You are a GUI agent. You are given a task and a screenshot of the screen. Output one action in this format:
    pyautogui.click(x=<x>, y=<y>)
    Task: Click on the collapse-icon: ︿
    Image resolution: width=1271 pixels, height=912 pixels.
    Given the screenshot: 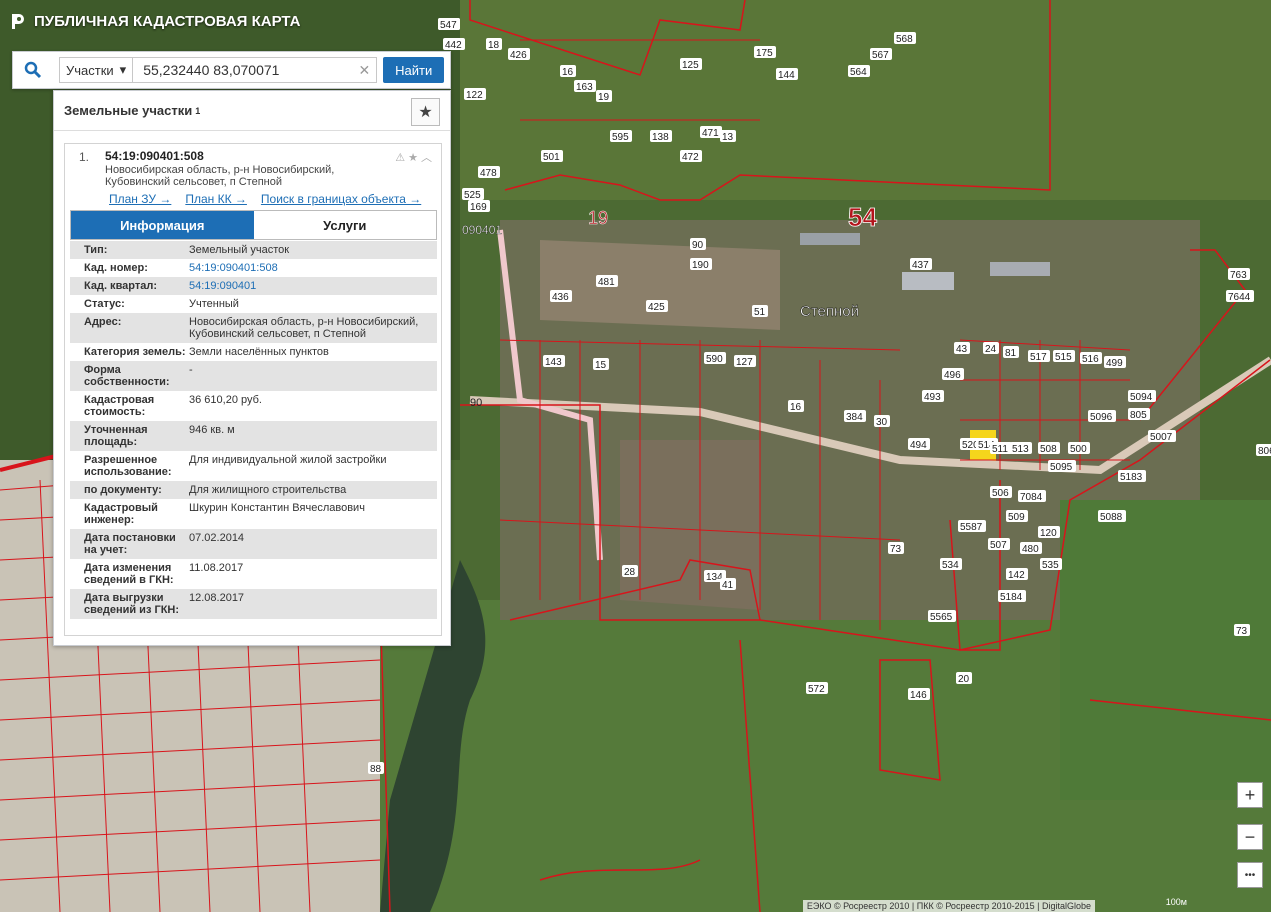 What is the action you would take?
    pyautogui.click(x=428, y=158)
    